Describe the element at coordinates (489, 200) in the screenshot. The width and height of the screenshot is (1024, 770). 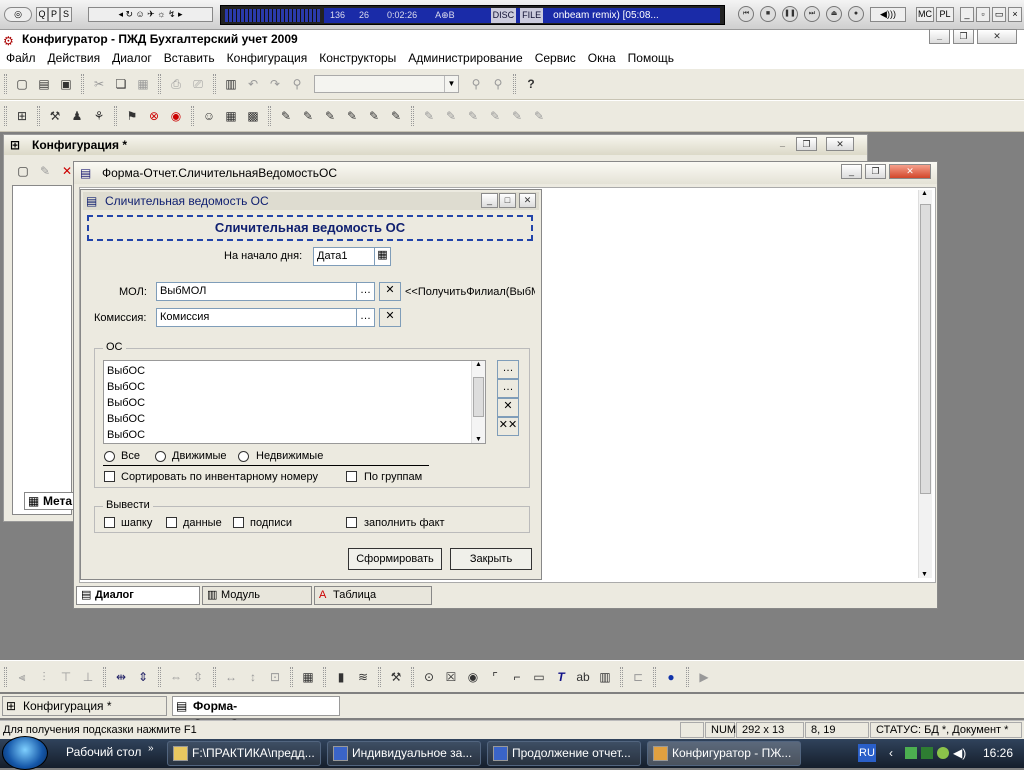
I see `dialog-minimize-icon: _` at that location.